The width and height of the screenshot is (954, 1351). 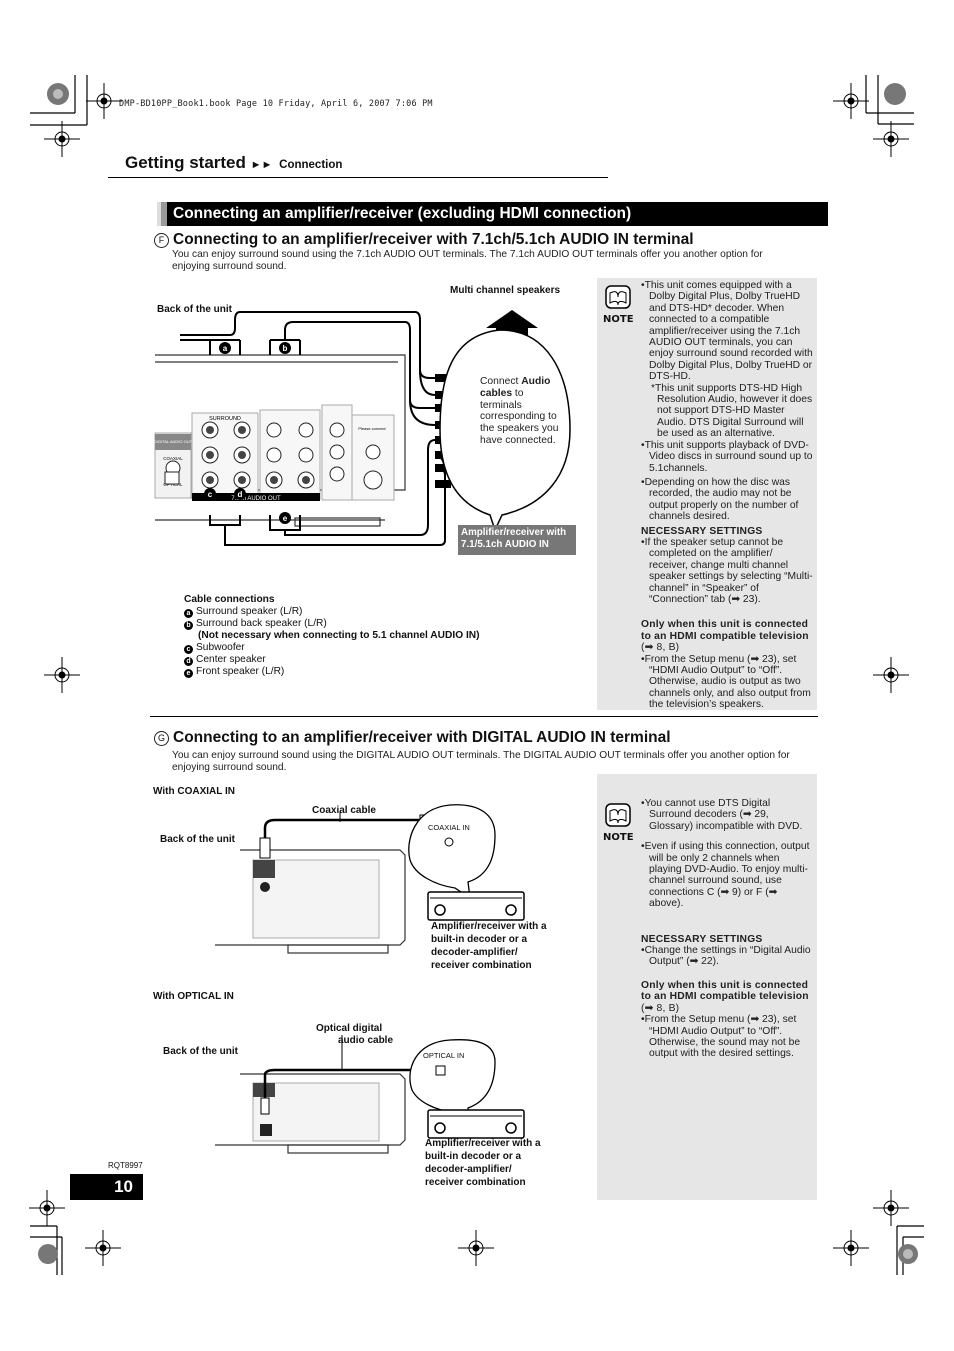 What do you see at coordinates (161, 738) in the screenshot?
I see `section-g-marker: G` at bounding box center [161, 738].